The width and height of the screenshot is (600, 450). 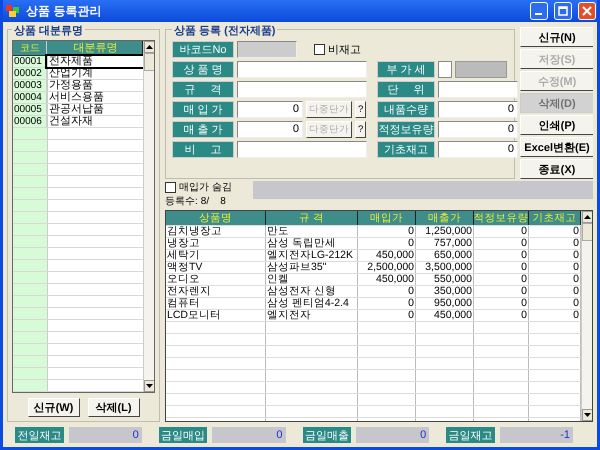 What do you see at coordinates (312, 243) in the screenshot?
I see `table-cell: 삼성 독립만세` at bounding box center [312, 243].